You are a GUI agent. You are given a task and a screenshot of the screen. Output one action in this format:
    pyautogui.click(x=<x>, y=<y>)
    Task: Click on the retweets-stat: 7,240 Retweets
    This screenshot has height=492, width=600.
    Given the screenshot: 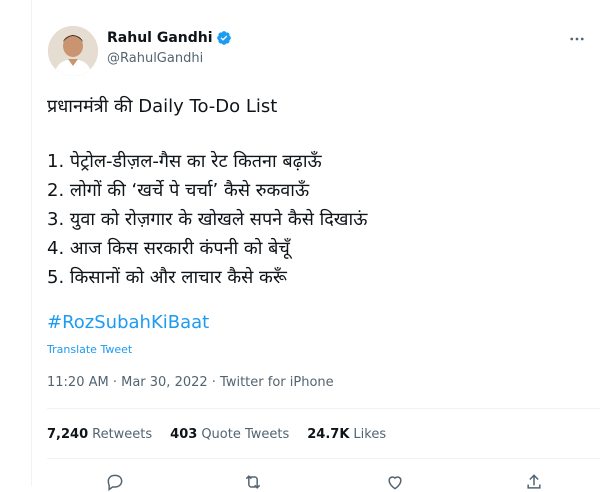 What is the action you would take?
    pyautogui.click(x=99, y=434)
    